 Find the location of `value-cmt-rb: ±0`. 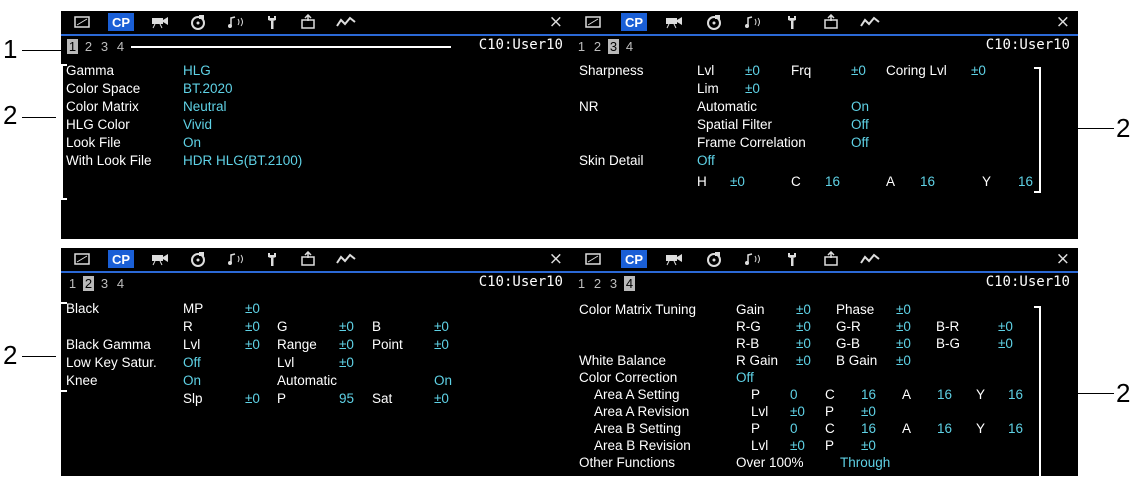

value-cmt-rb: ±0 is located at coordinates (803, 344).